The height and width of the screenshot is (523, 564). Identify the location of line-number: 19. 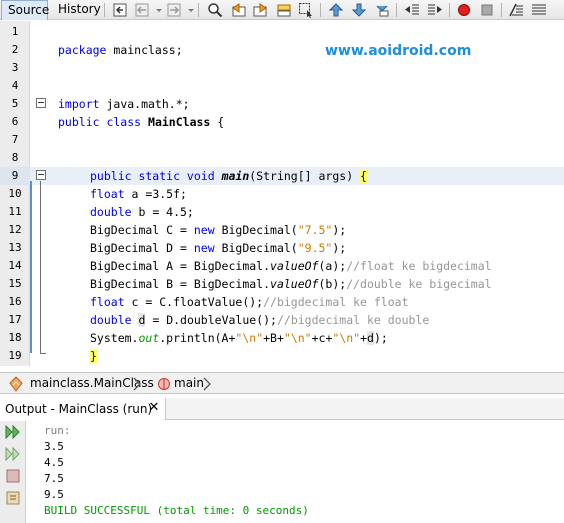
(15, 355).